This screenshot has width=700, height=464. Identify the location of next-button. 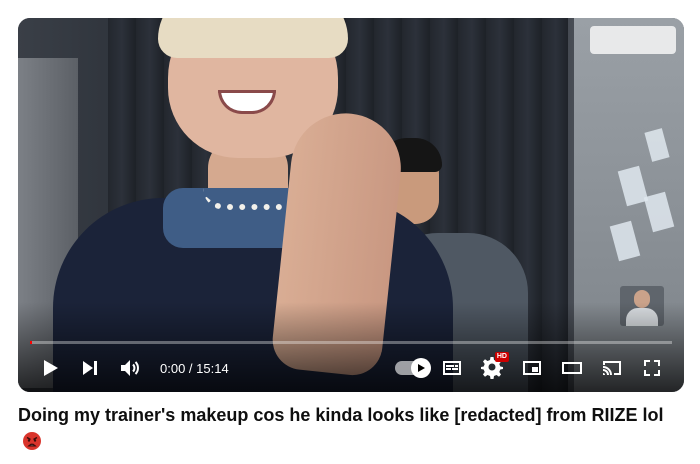
(90, 368).